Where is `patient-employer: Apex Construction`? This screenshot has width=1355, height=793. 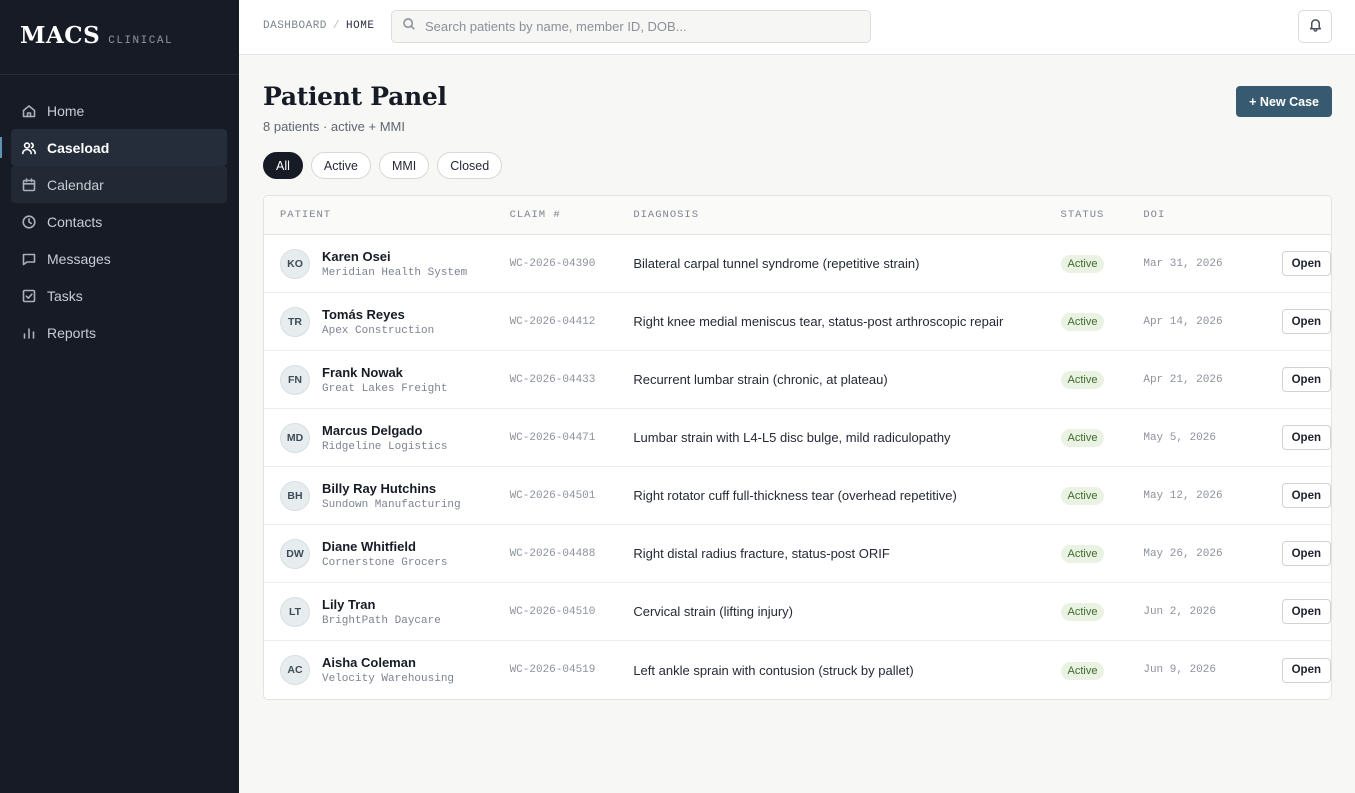 patient-employer: Apex Construction is located at coordinates (378, 330).